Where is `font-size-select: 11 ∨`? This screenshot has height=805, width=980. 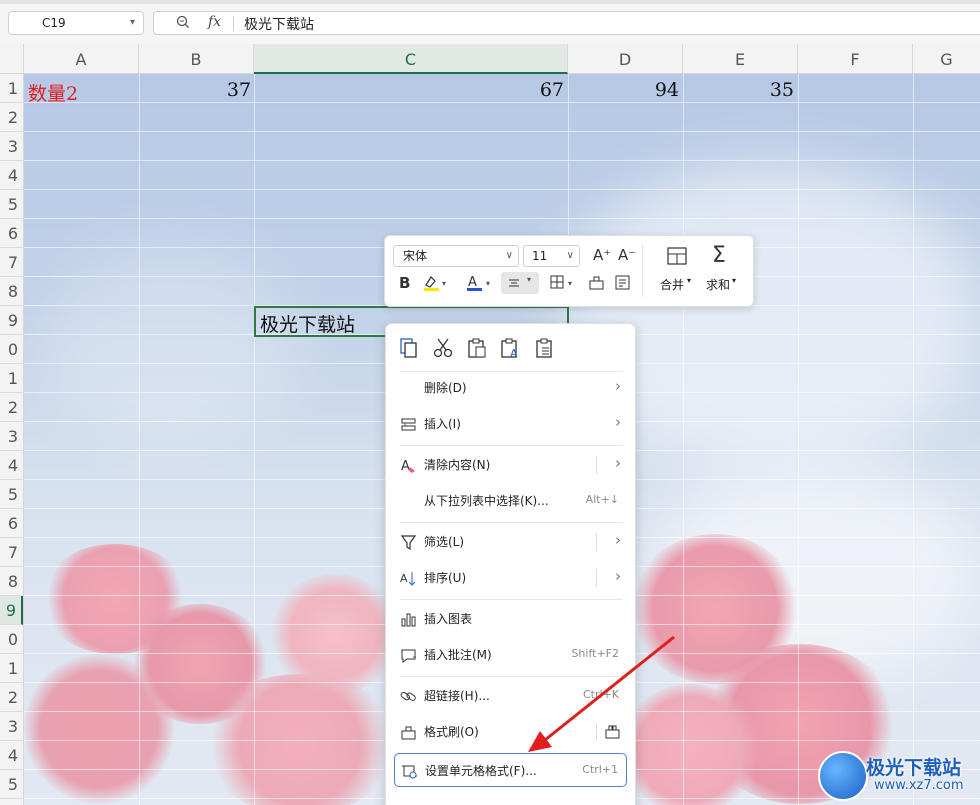
font-size-select: 11 ∨ is located at coordinates (551, 256).